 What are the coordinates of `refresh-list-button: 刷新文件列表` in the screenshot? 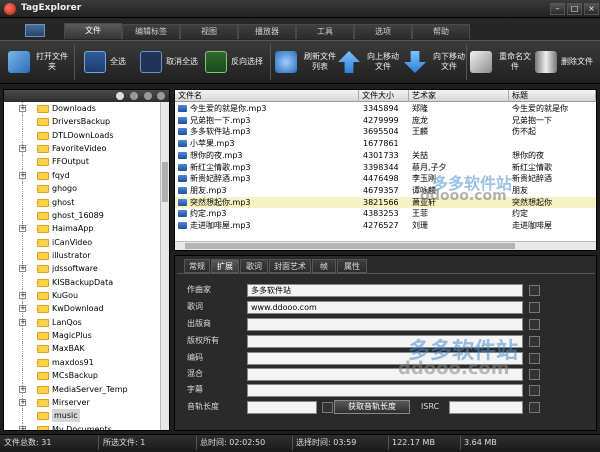 It's located at (307, 62).